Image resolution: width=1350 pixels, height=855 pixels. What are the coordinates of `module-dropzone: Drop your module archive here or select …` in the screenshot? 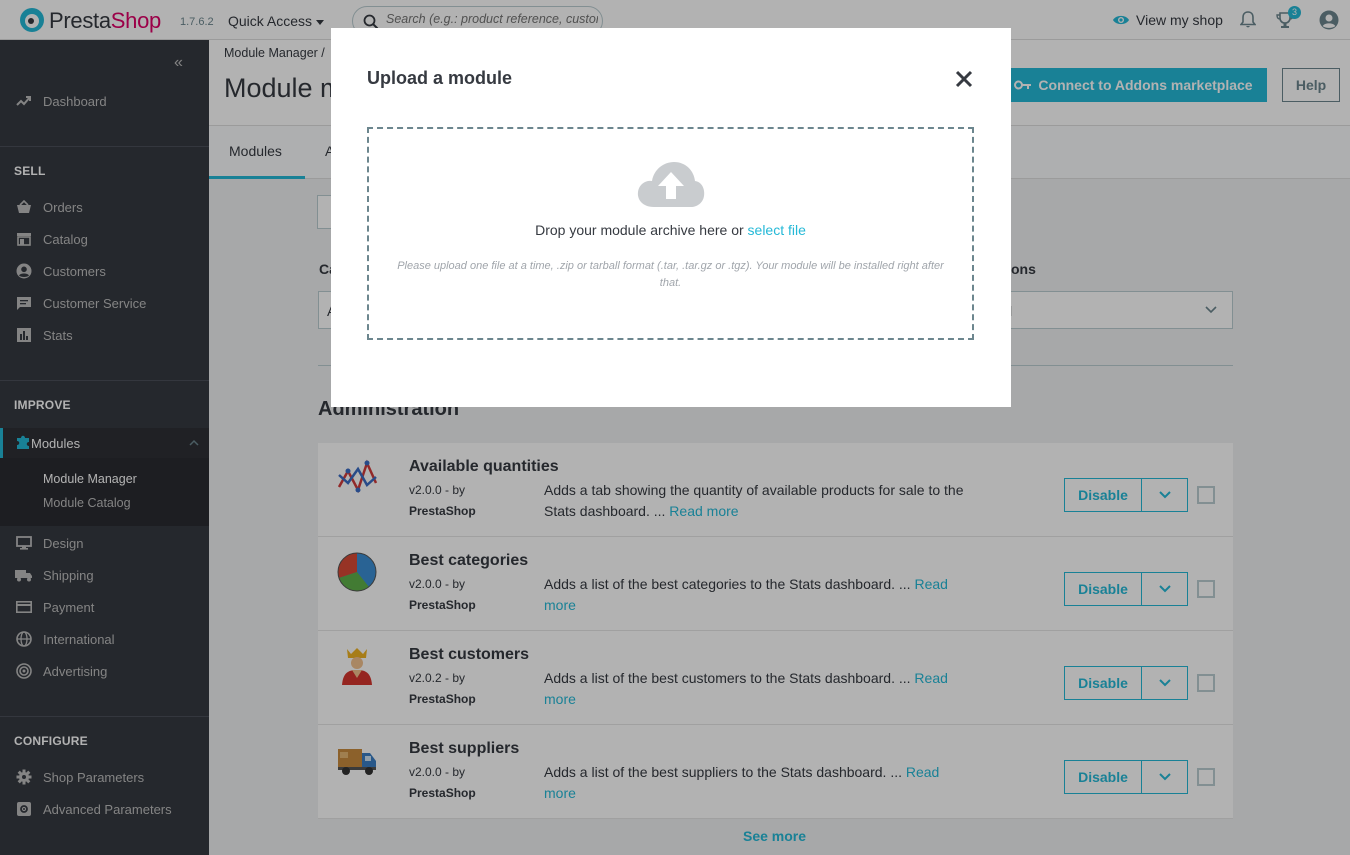 It's located at (670, 233).